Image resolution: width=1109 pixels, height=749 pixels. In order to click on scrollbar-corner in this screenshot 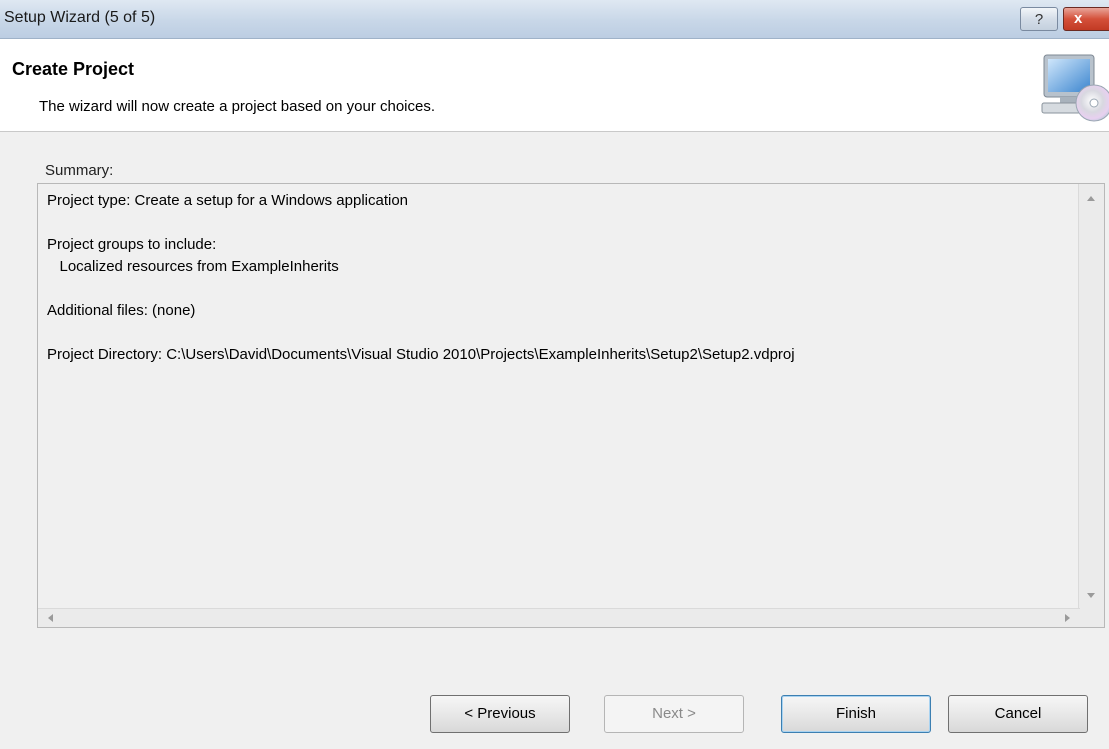, I will do `click(1091, 618)`.